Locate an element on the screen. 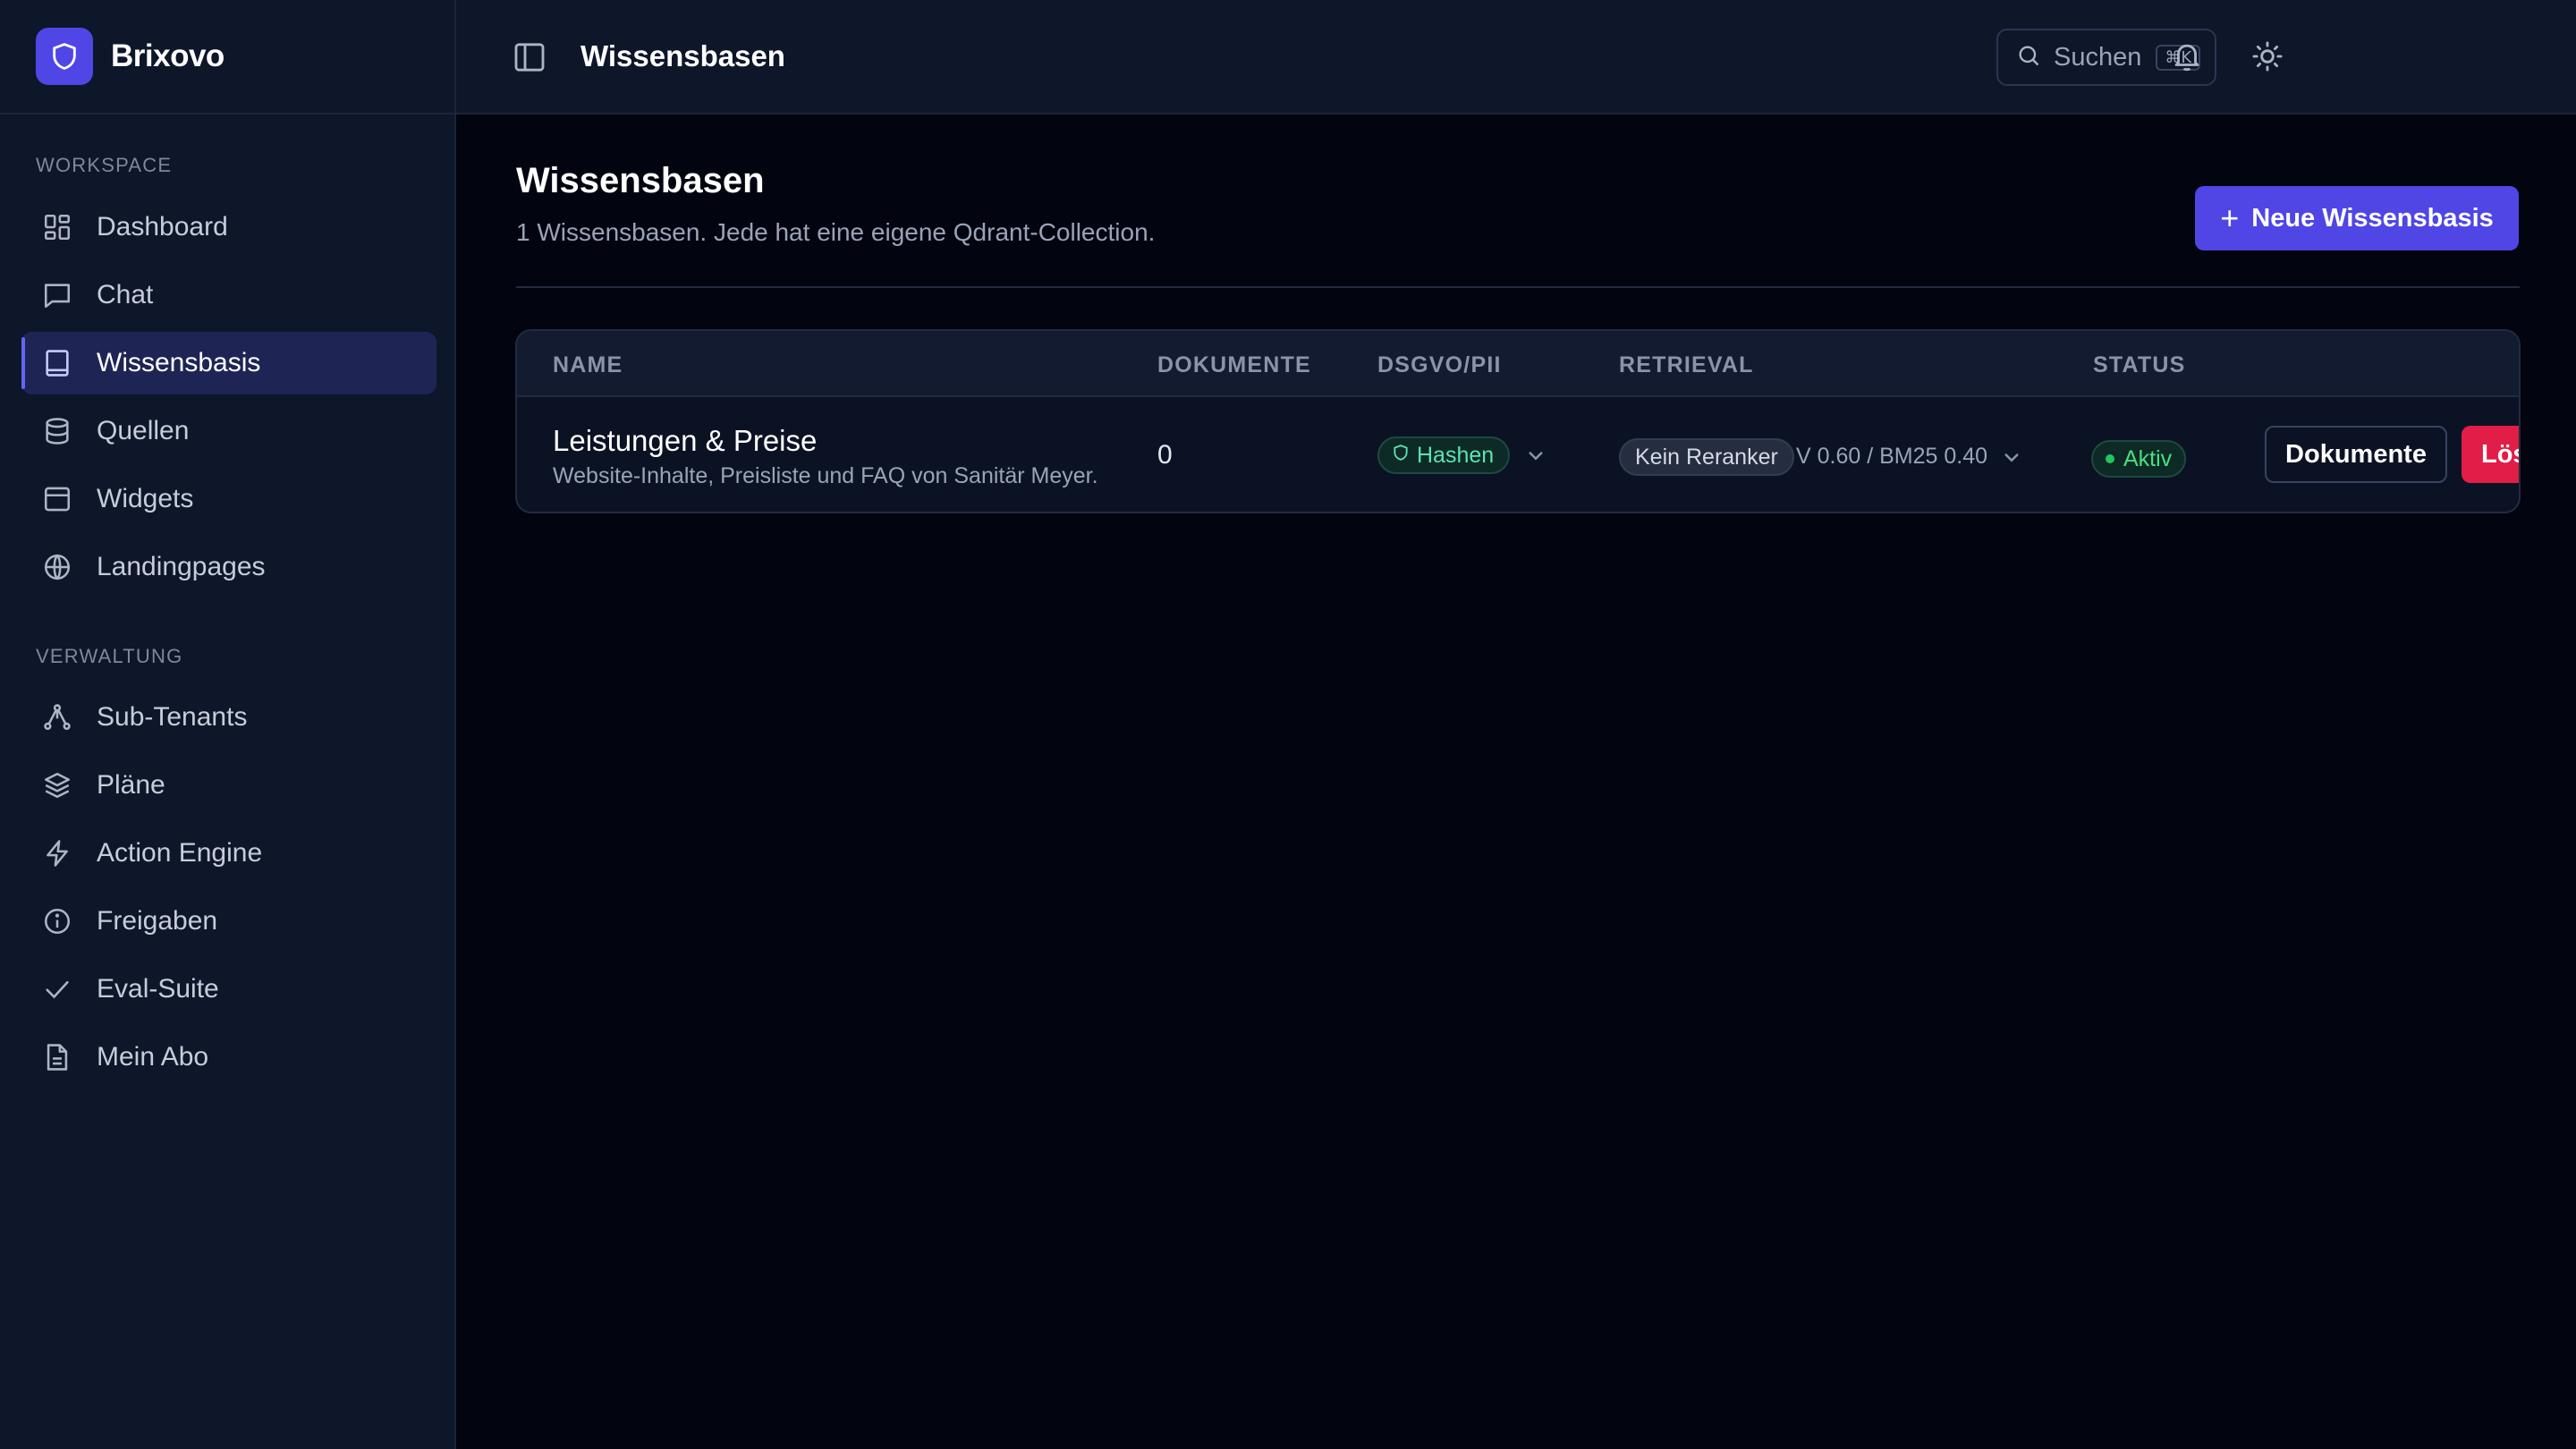 The width and height of the screenshot is (2576, 1449). retrieval-params: V 0.60 / BM25 0.40 is located at coordinates (1892, 456).